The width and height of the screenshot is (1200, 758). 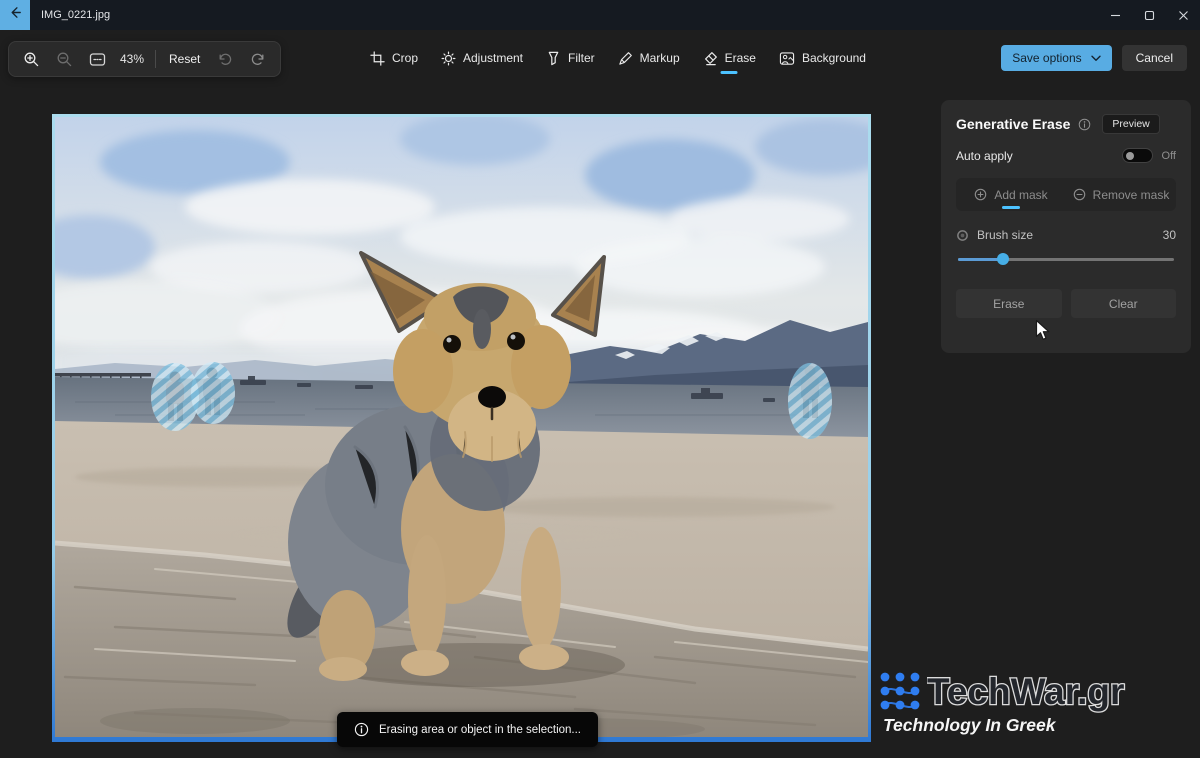 I want to click on techwar-brand: TechWar.gr, so click(x=1026, y=692).